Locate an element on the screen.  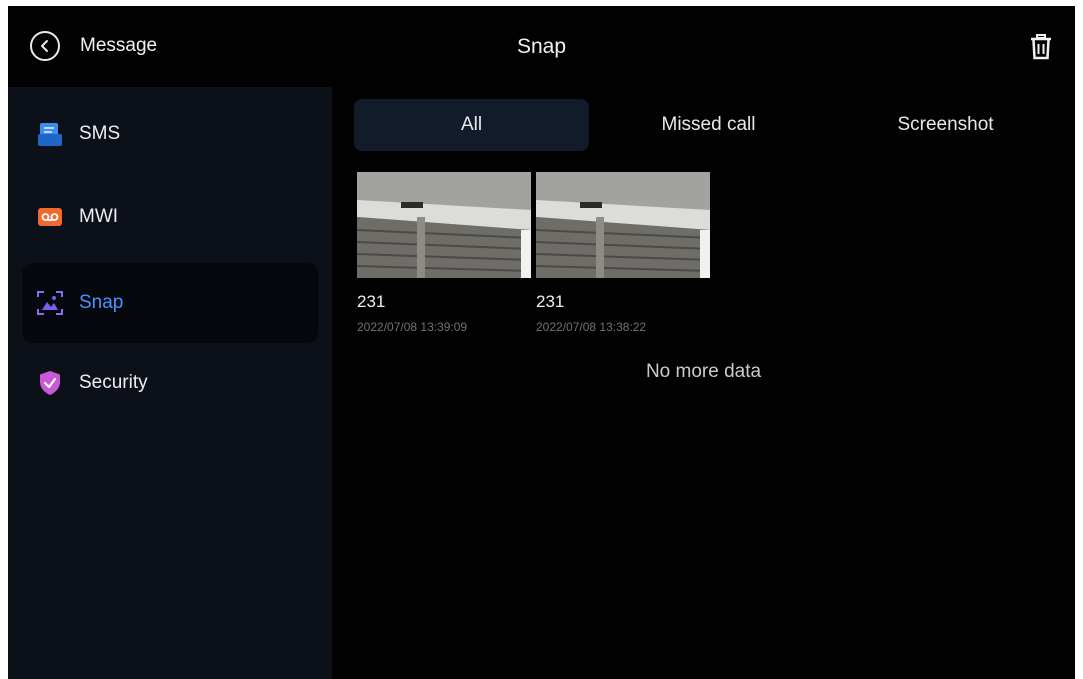
image-capture-icon is located at coordinates (50, 303).